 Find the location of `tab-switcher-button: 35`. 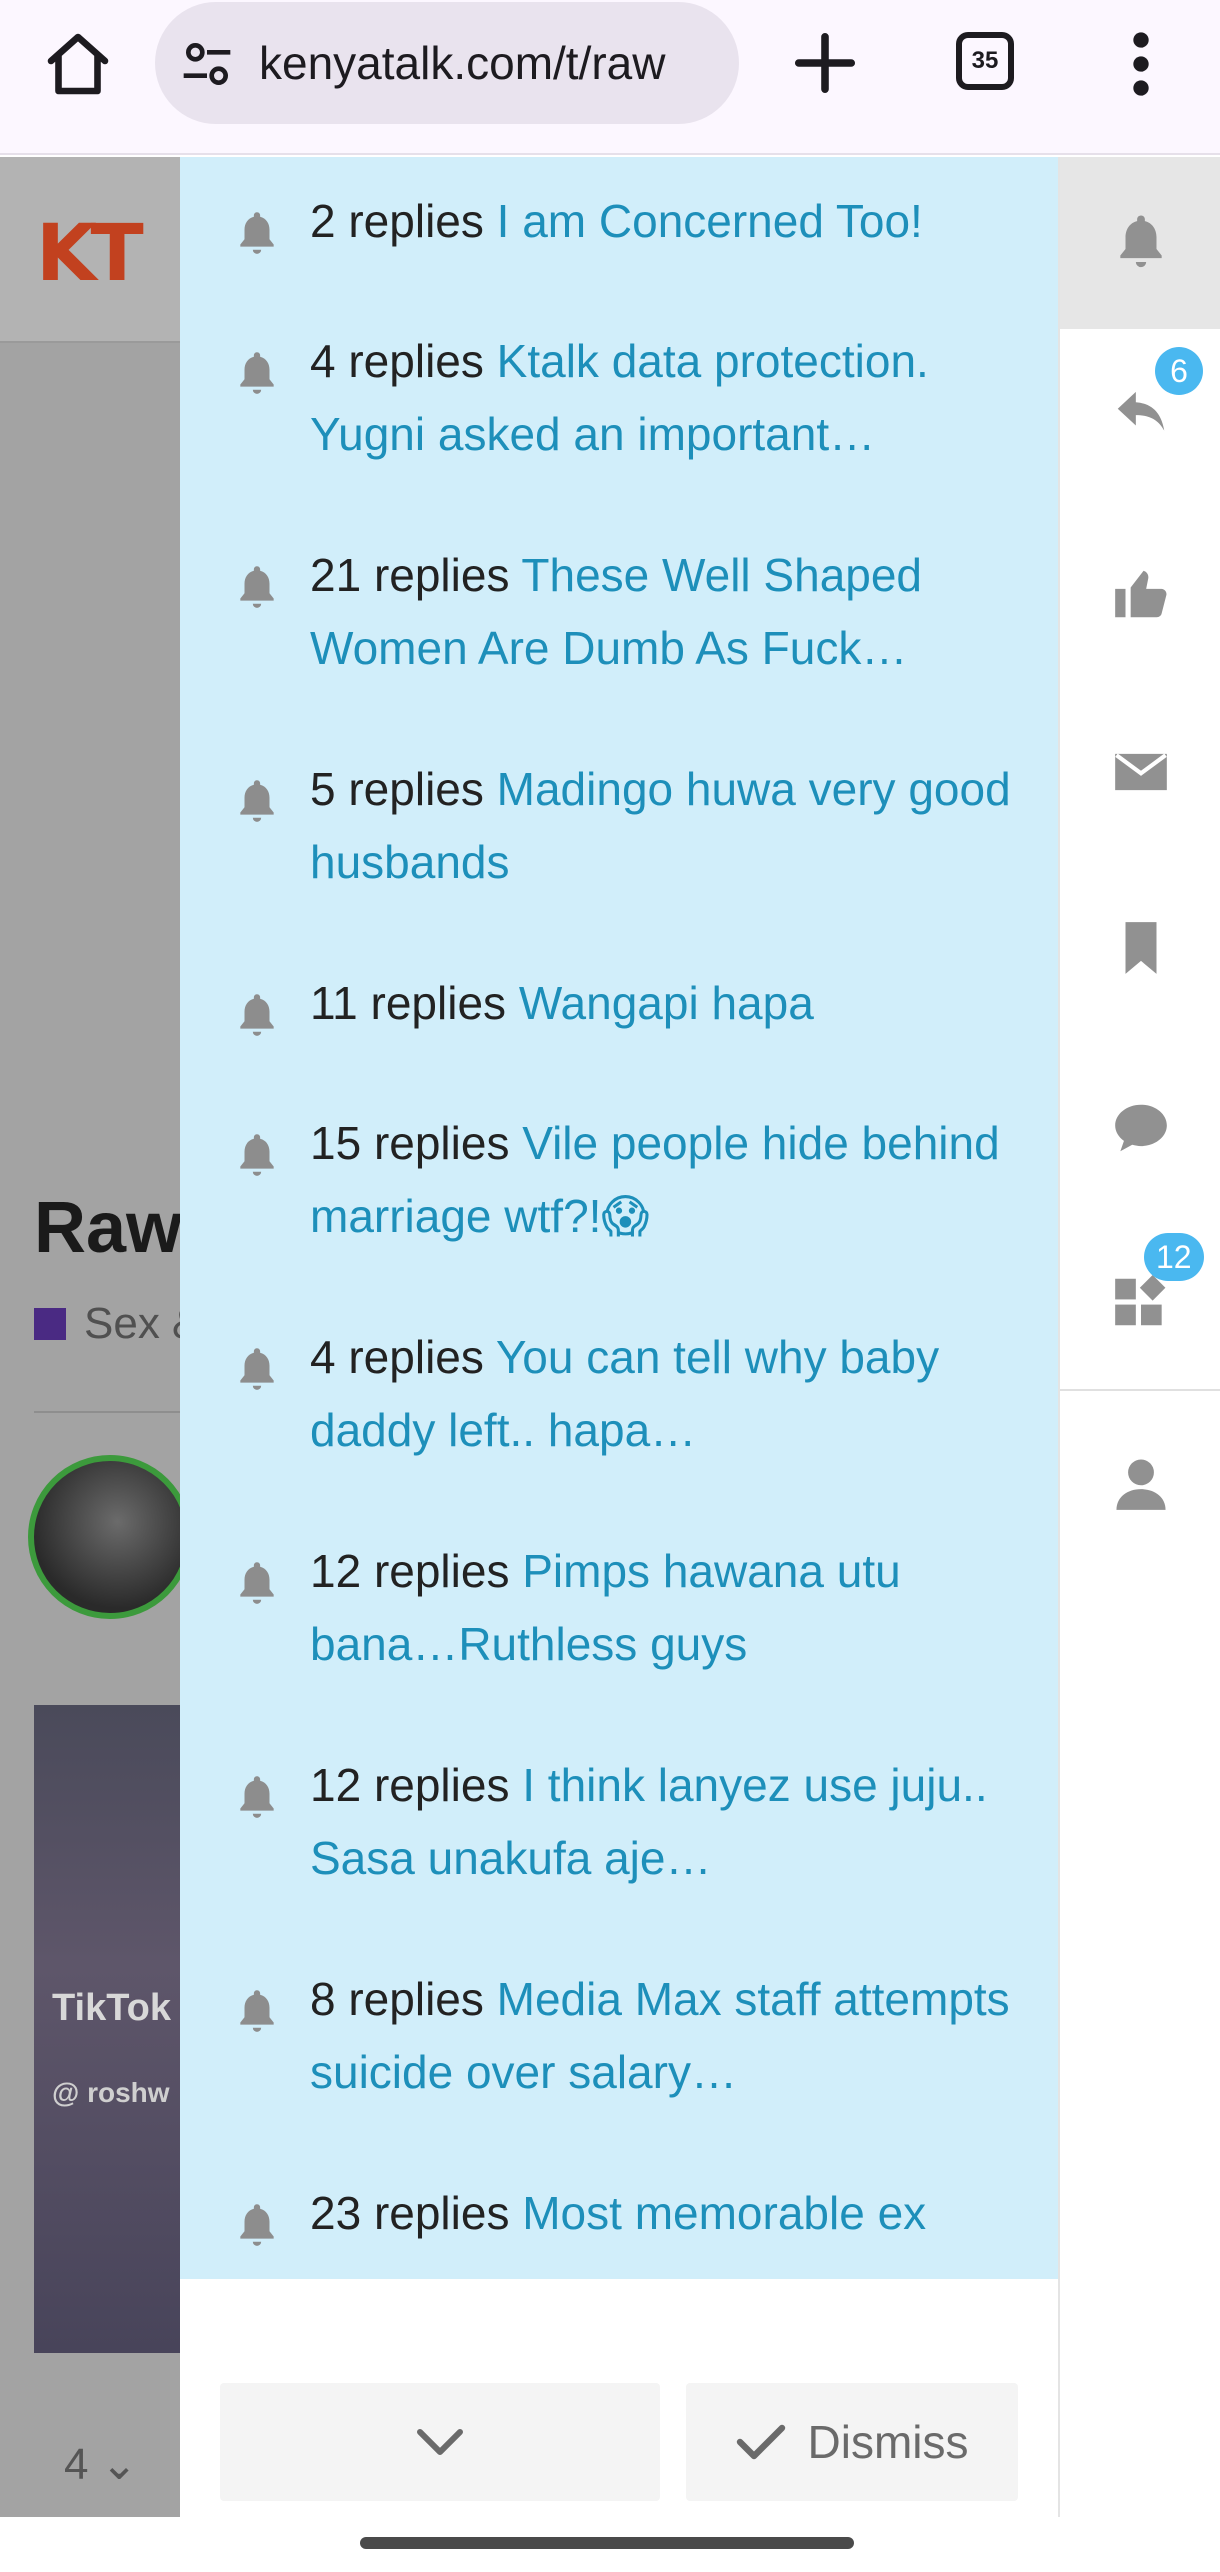

tab-switcher-button: 35 is located at coordinates (985, 61).